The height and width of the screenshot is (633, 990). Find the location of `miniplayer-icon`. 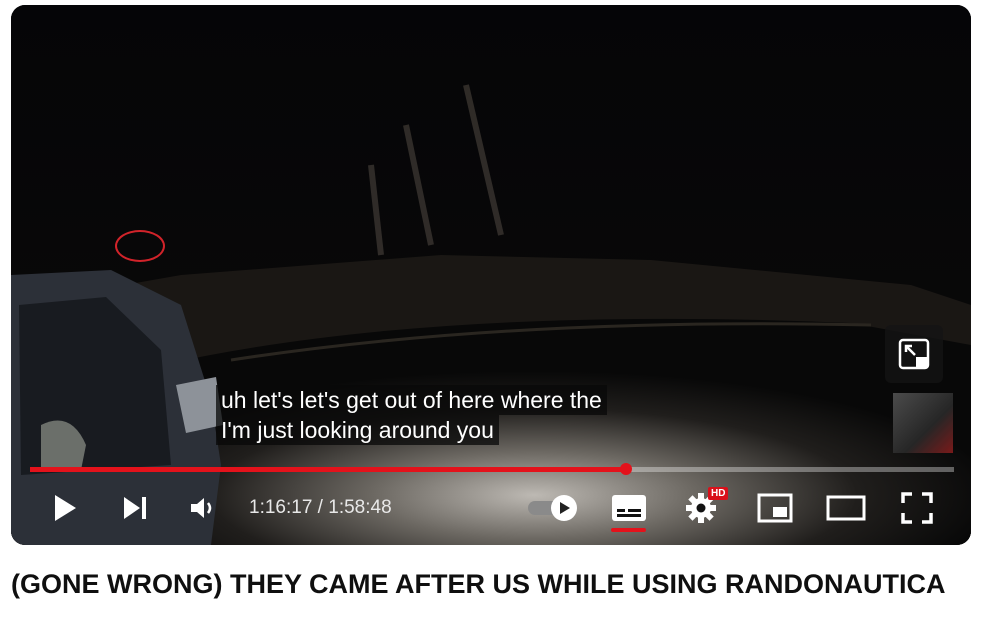

miniplayer-icon is located at coordinates (775, 508).